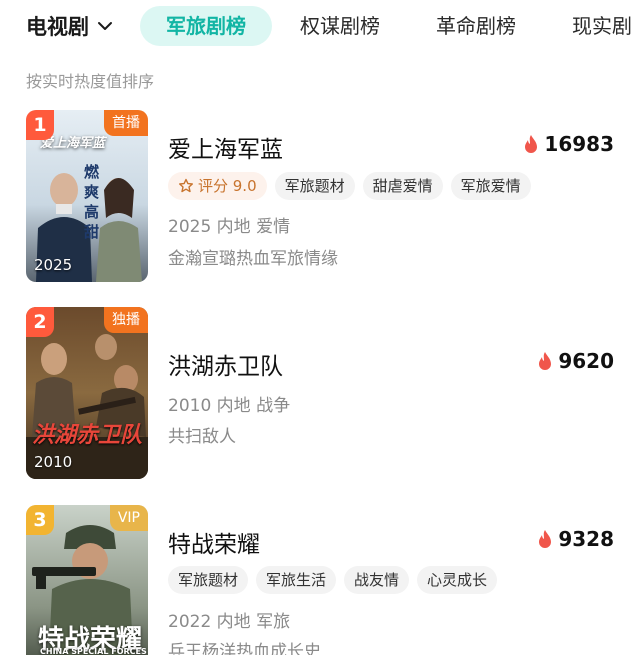  Describe the element at coordinates (229, 622) in the screenshot. I see `drama-meta: 2022 内地 军旅` at that location.